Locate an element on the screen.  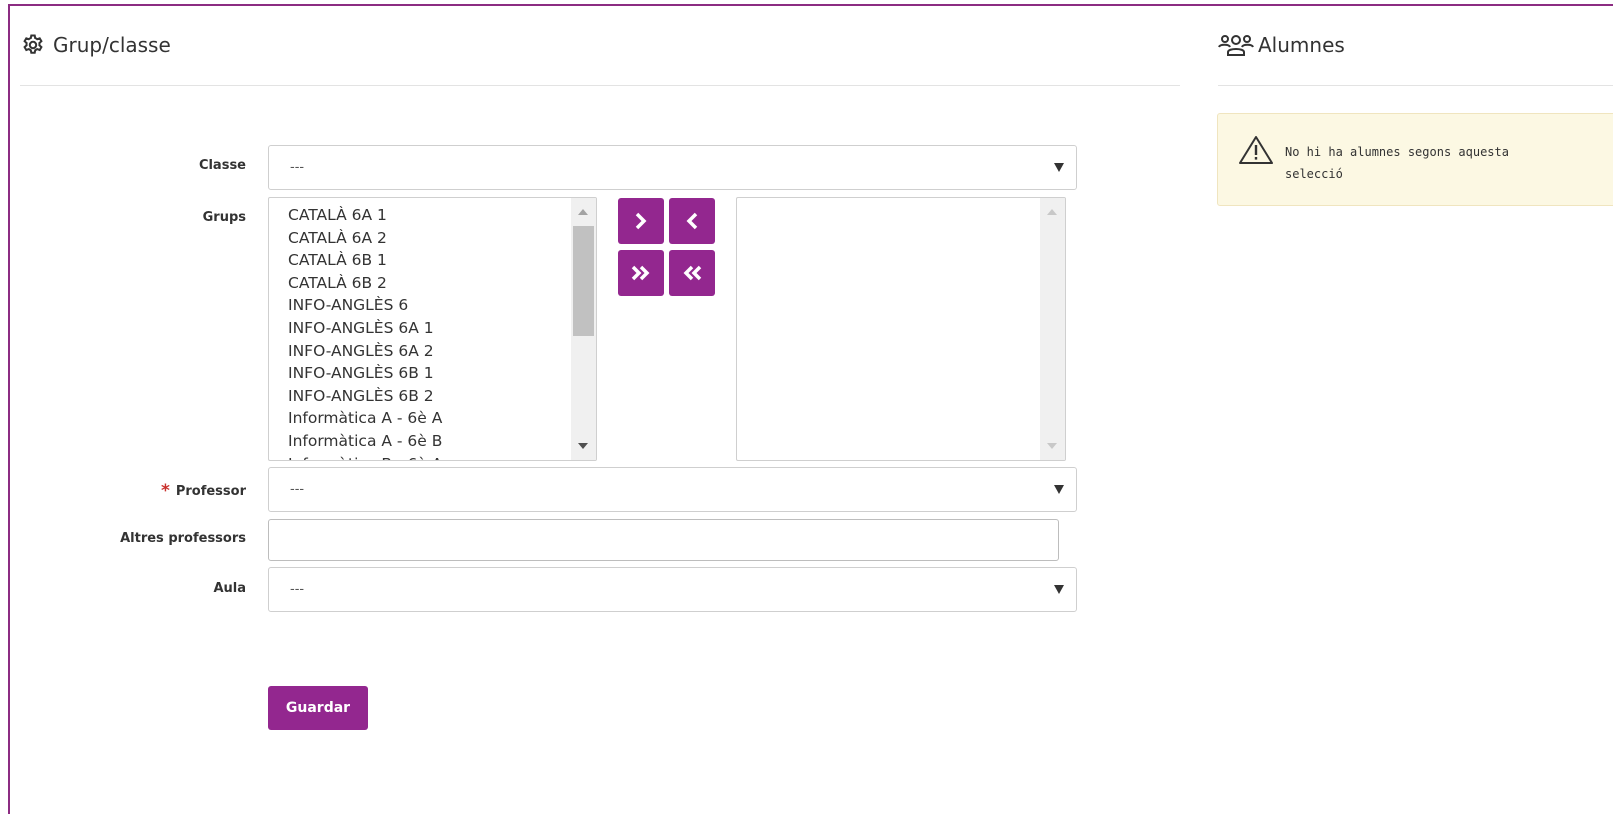
double-chevron-left-icon is located at coordinates (692, 273).